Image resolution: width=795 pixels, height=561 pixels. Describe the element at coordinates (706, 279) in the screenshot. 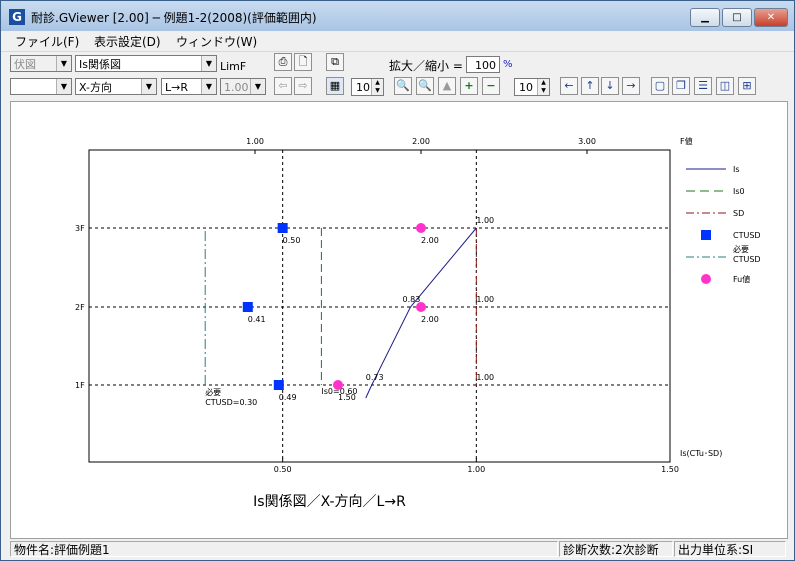

I see `legend-swatch-circle` at that location.